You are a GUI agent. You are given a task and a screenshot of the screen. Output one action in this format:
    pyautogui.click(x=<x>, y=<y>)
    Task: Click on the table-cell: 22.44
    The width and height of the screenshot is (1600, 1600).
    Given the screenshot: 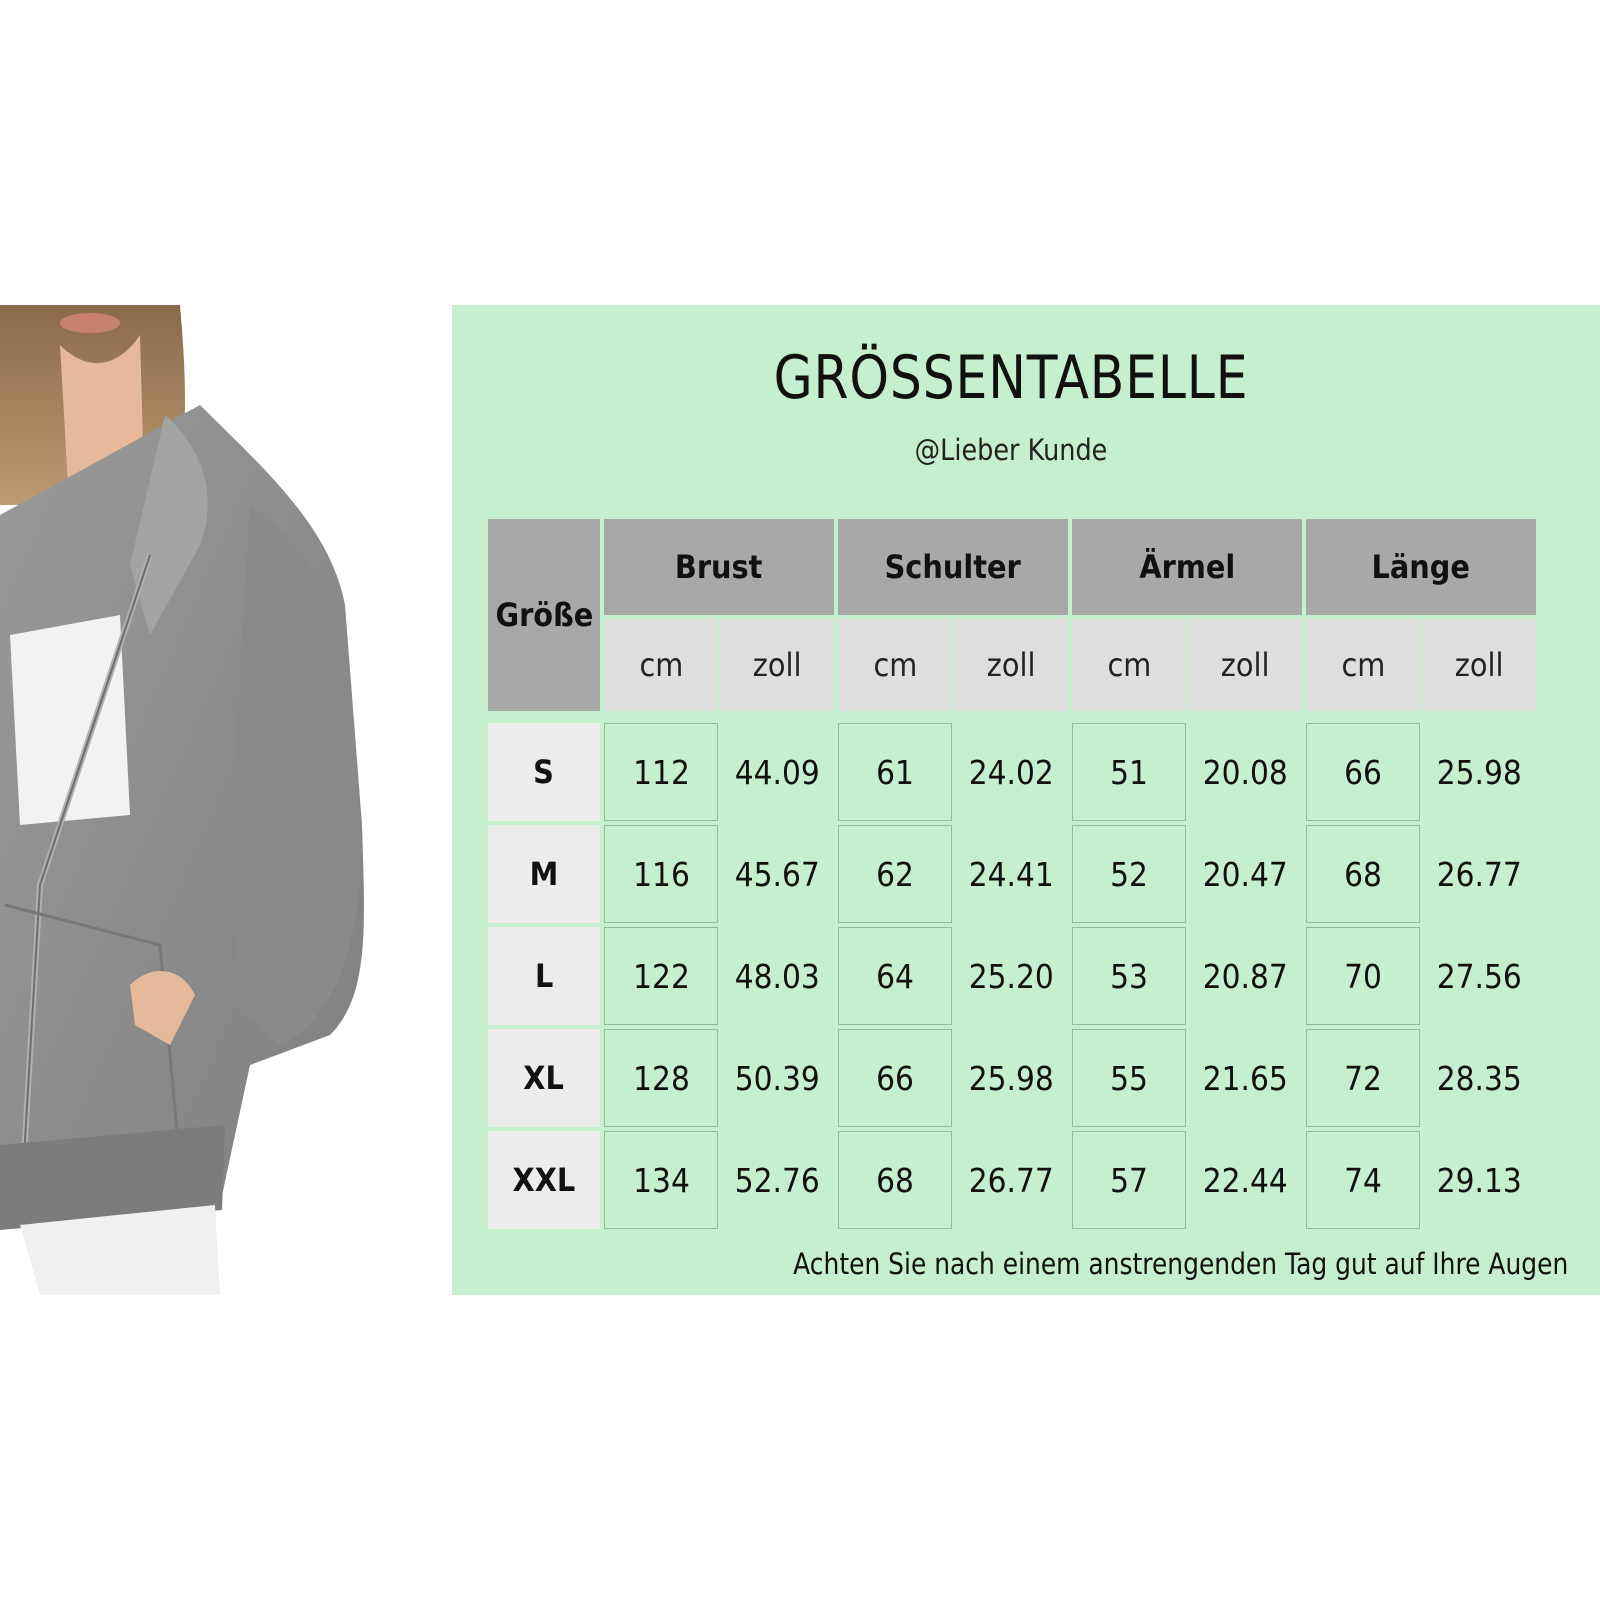 What is the action you would take?
    pyautogui.click(x=1245, y=1180)
    